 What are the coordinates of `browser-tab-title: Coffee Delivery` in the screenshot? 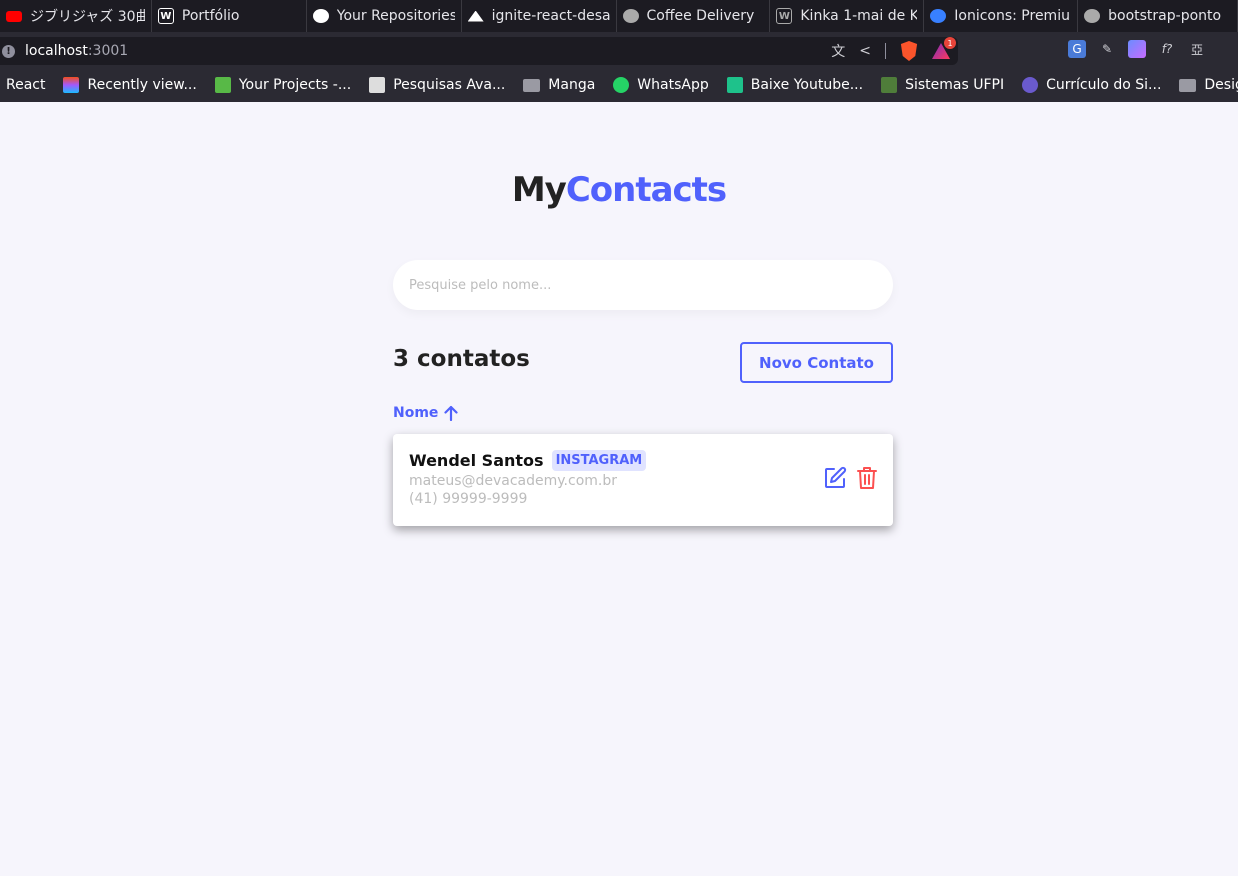 It's located at (700, 16).